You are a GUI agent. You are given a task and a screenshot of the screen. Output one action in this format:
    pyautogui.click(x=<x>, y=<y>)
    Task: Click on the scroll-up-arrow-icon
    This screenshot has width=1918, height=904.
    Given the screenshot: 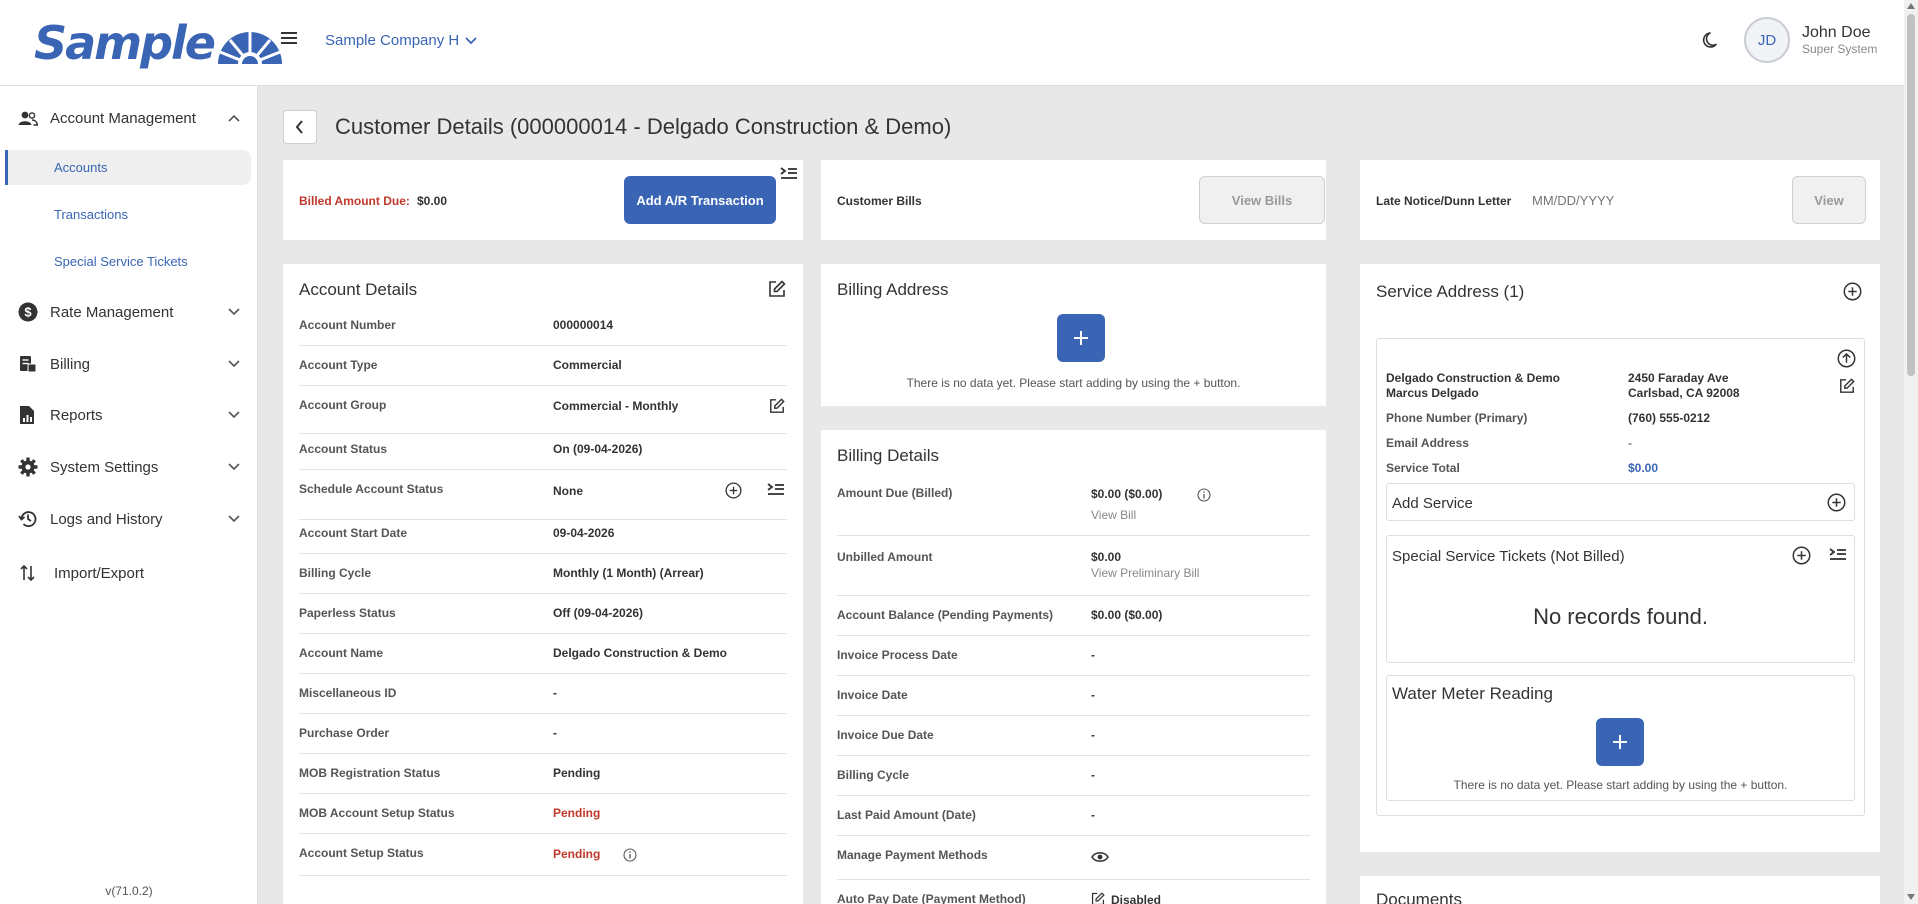 What is the action you would take?
    pyautogui.click(x=1911, y=6)
    